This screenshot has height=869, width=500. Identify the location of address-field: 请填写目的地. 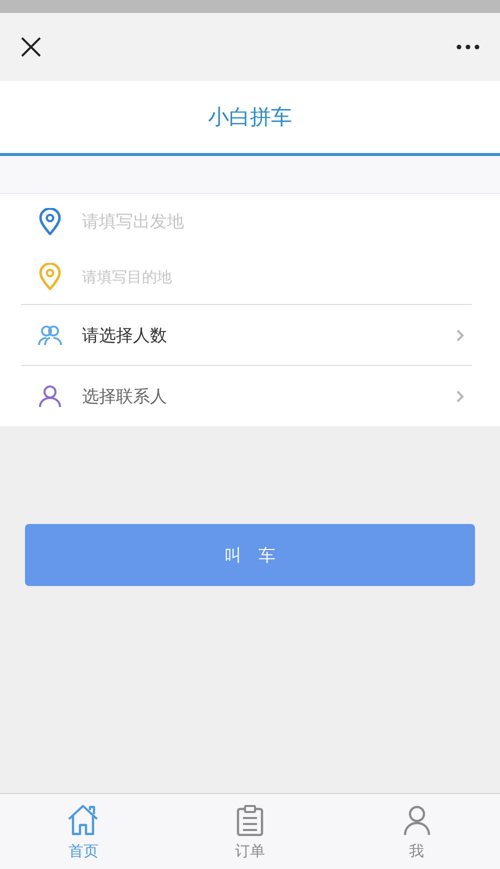
(277, 277).